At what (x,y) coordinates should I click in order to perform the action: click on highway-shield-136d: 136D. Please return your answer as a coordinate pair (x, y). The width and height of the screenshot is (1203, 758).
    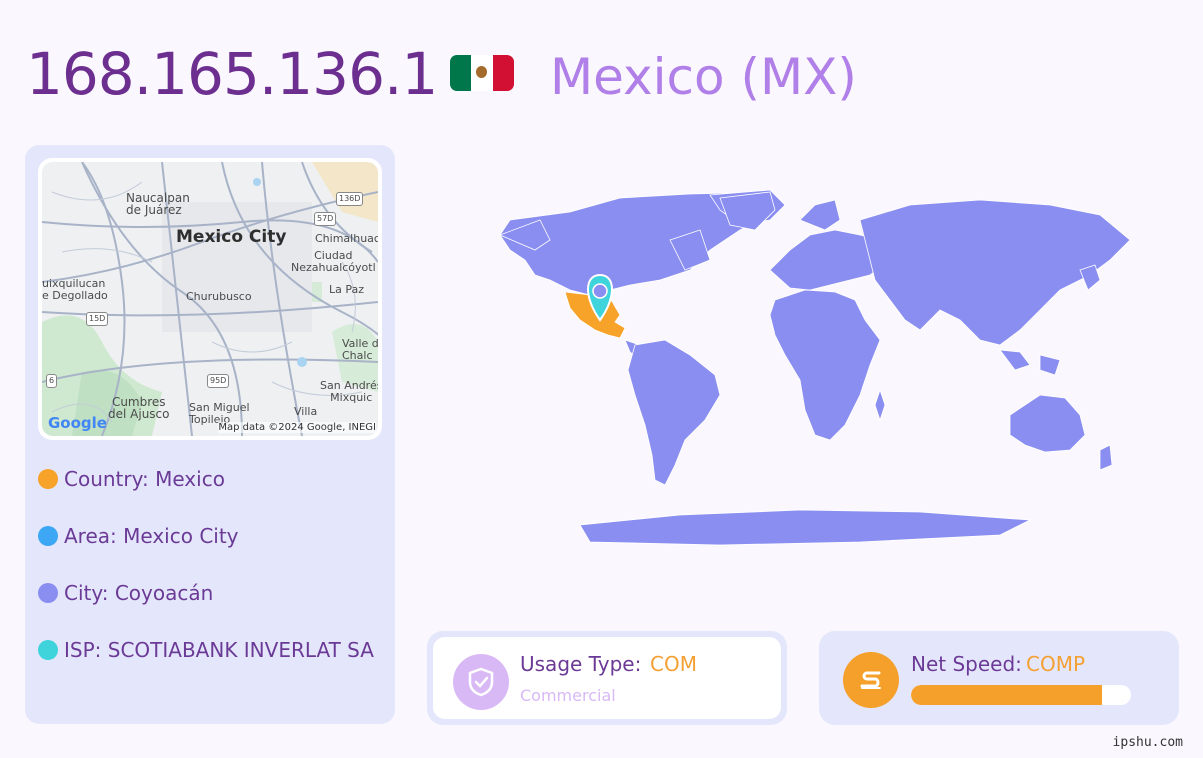
    Looking at the image, I should click on (350, 199).